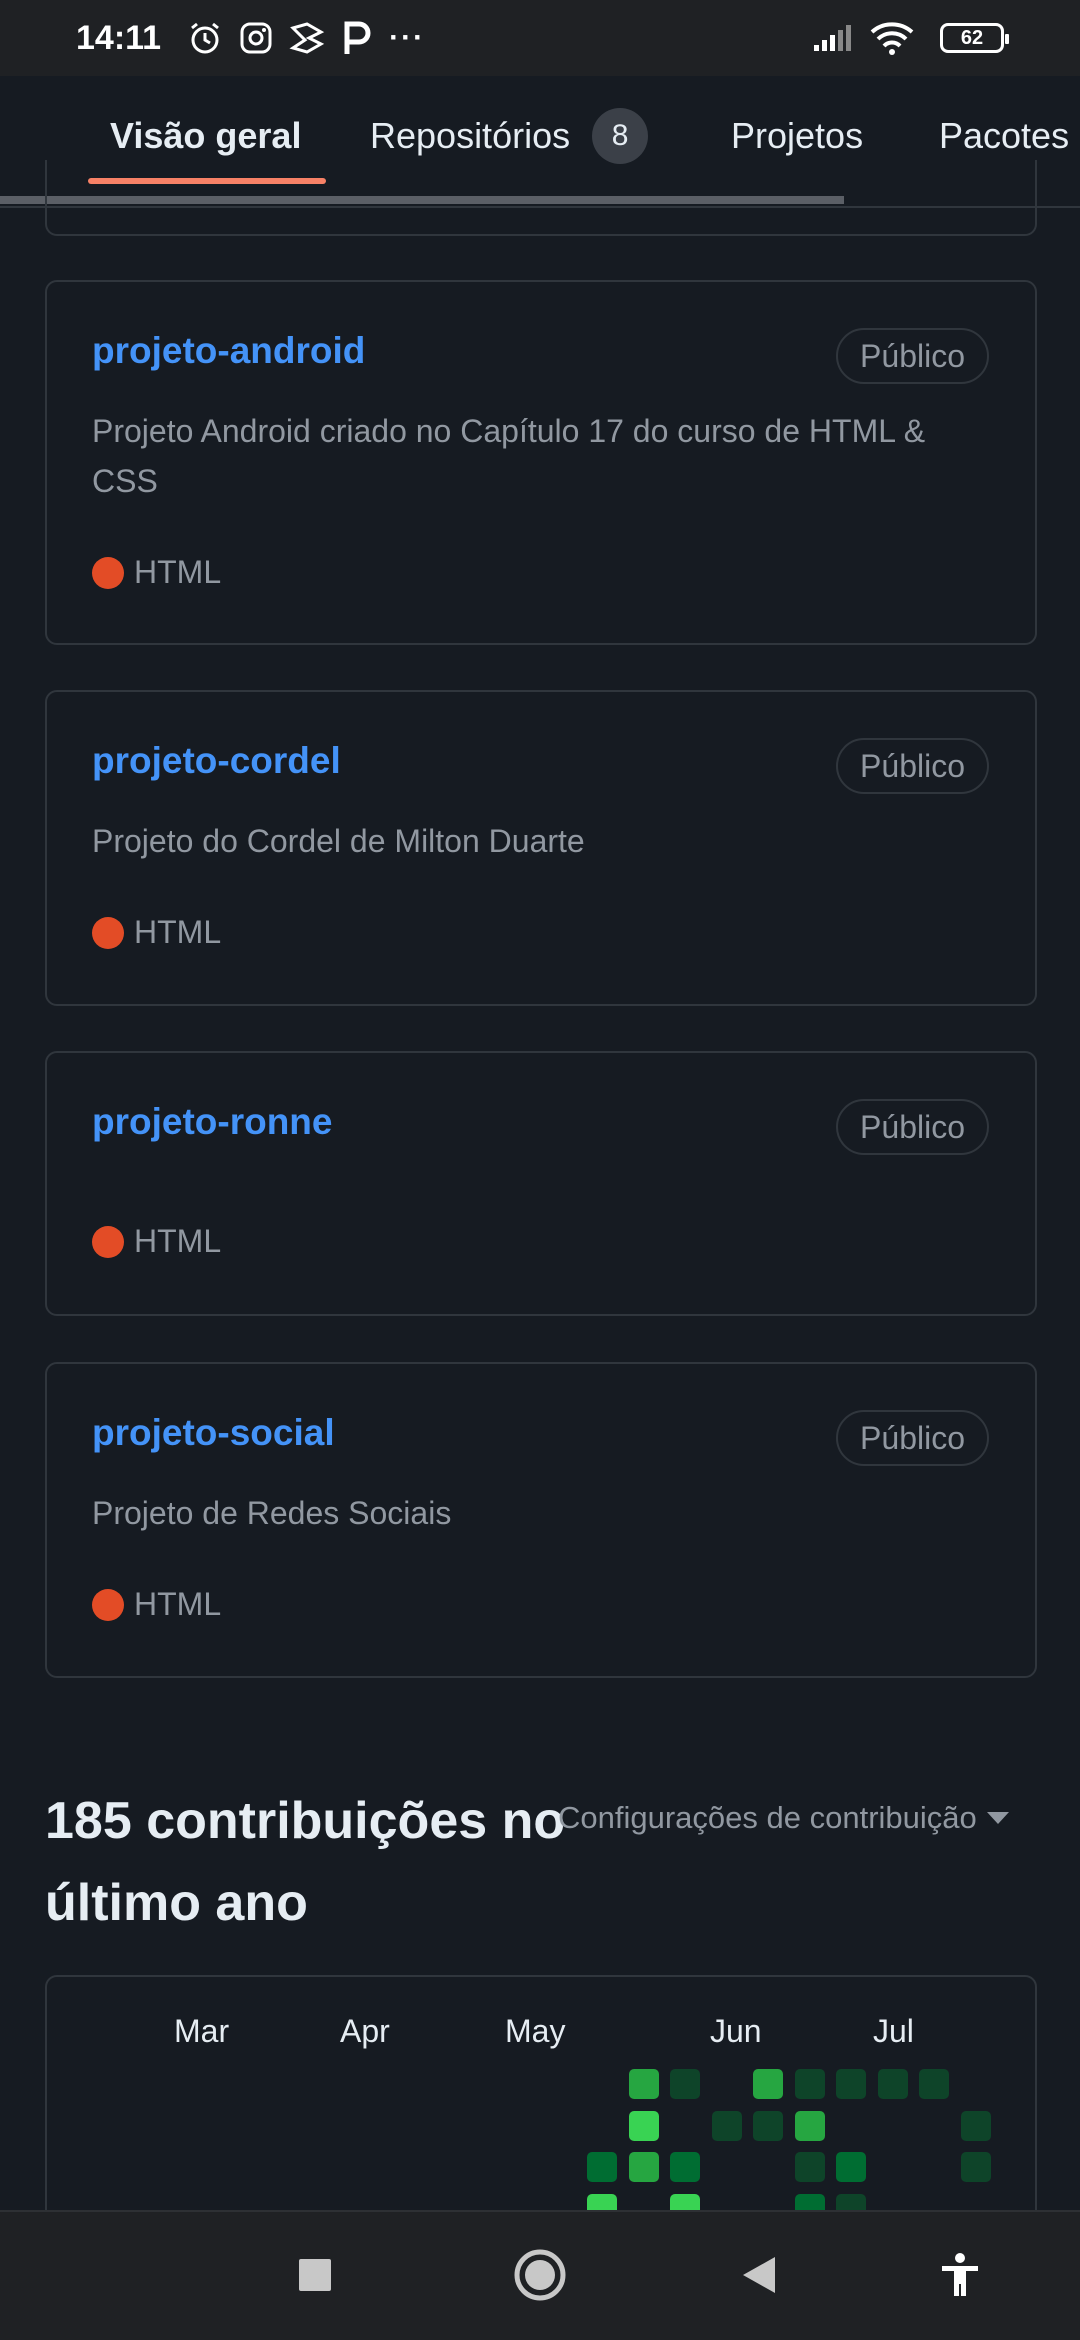  I want to click on month-label: Jun, so click(736, 2031).